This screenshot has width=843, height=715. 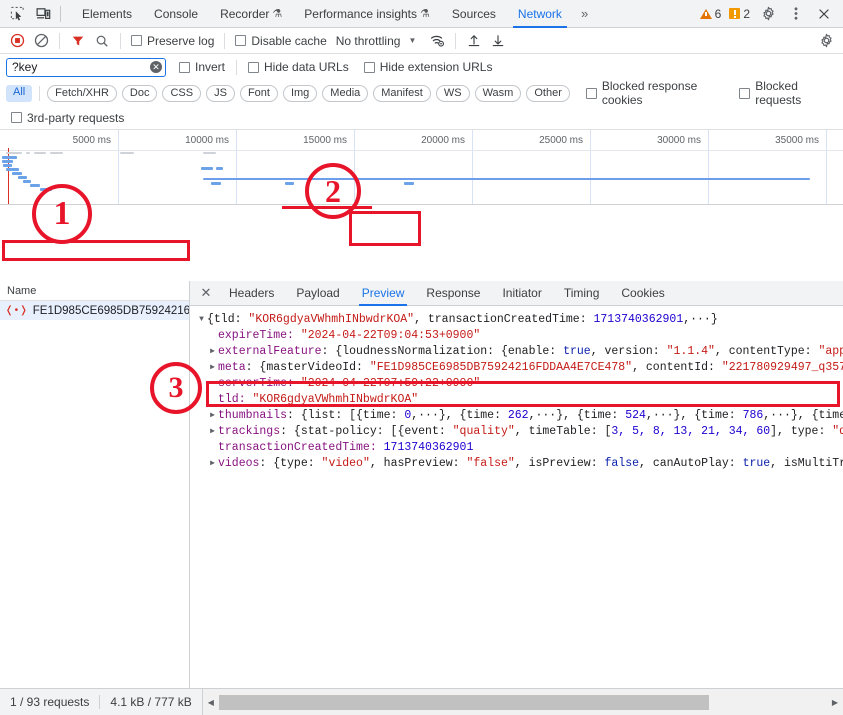 What do you see at coordinates (421, 118) in the screenshot?
I see `third-party-row: 3rd-party requests` at bounding box center [421, 118].